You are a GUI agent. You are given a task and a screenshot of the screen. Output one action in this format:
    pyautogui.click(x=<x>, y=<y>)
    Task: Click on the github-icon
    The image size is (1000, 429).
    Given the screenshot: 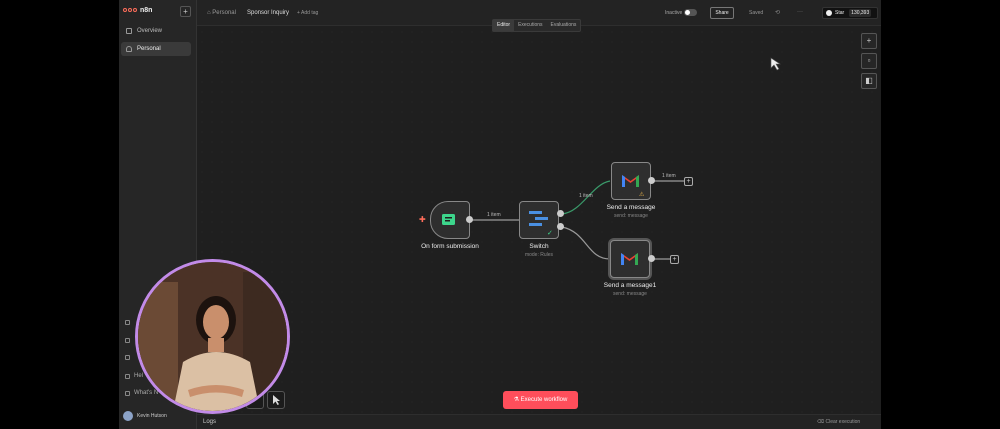 What is the action you would take?
    pyautogui.click(x=829, y=13)
    